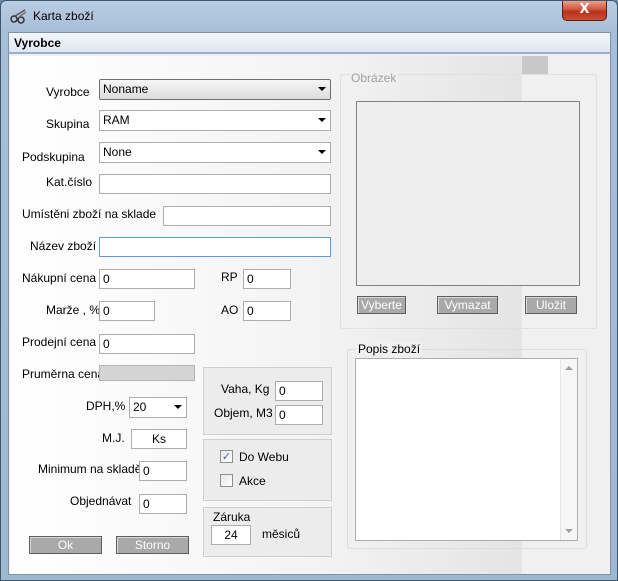 This screenshot has width=618, height=581. I want to click on warranty-unit: měsiců, so click(281, 534).